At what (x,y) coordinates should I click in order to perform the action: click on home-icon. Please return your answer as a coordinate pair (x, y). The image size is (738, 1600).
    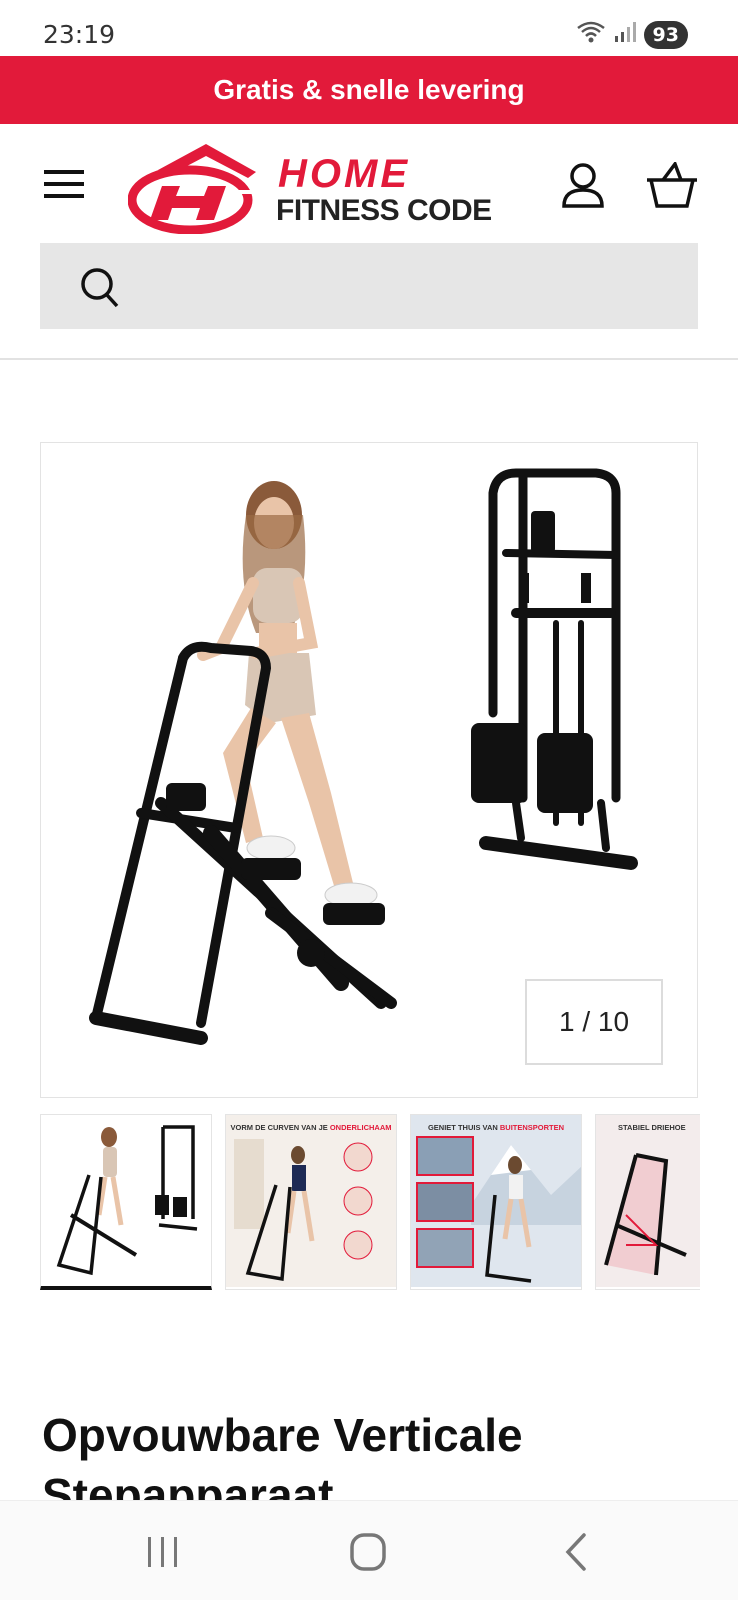
    Looking at the image, I should click on (368, 1552).